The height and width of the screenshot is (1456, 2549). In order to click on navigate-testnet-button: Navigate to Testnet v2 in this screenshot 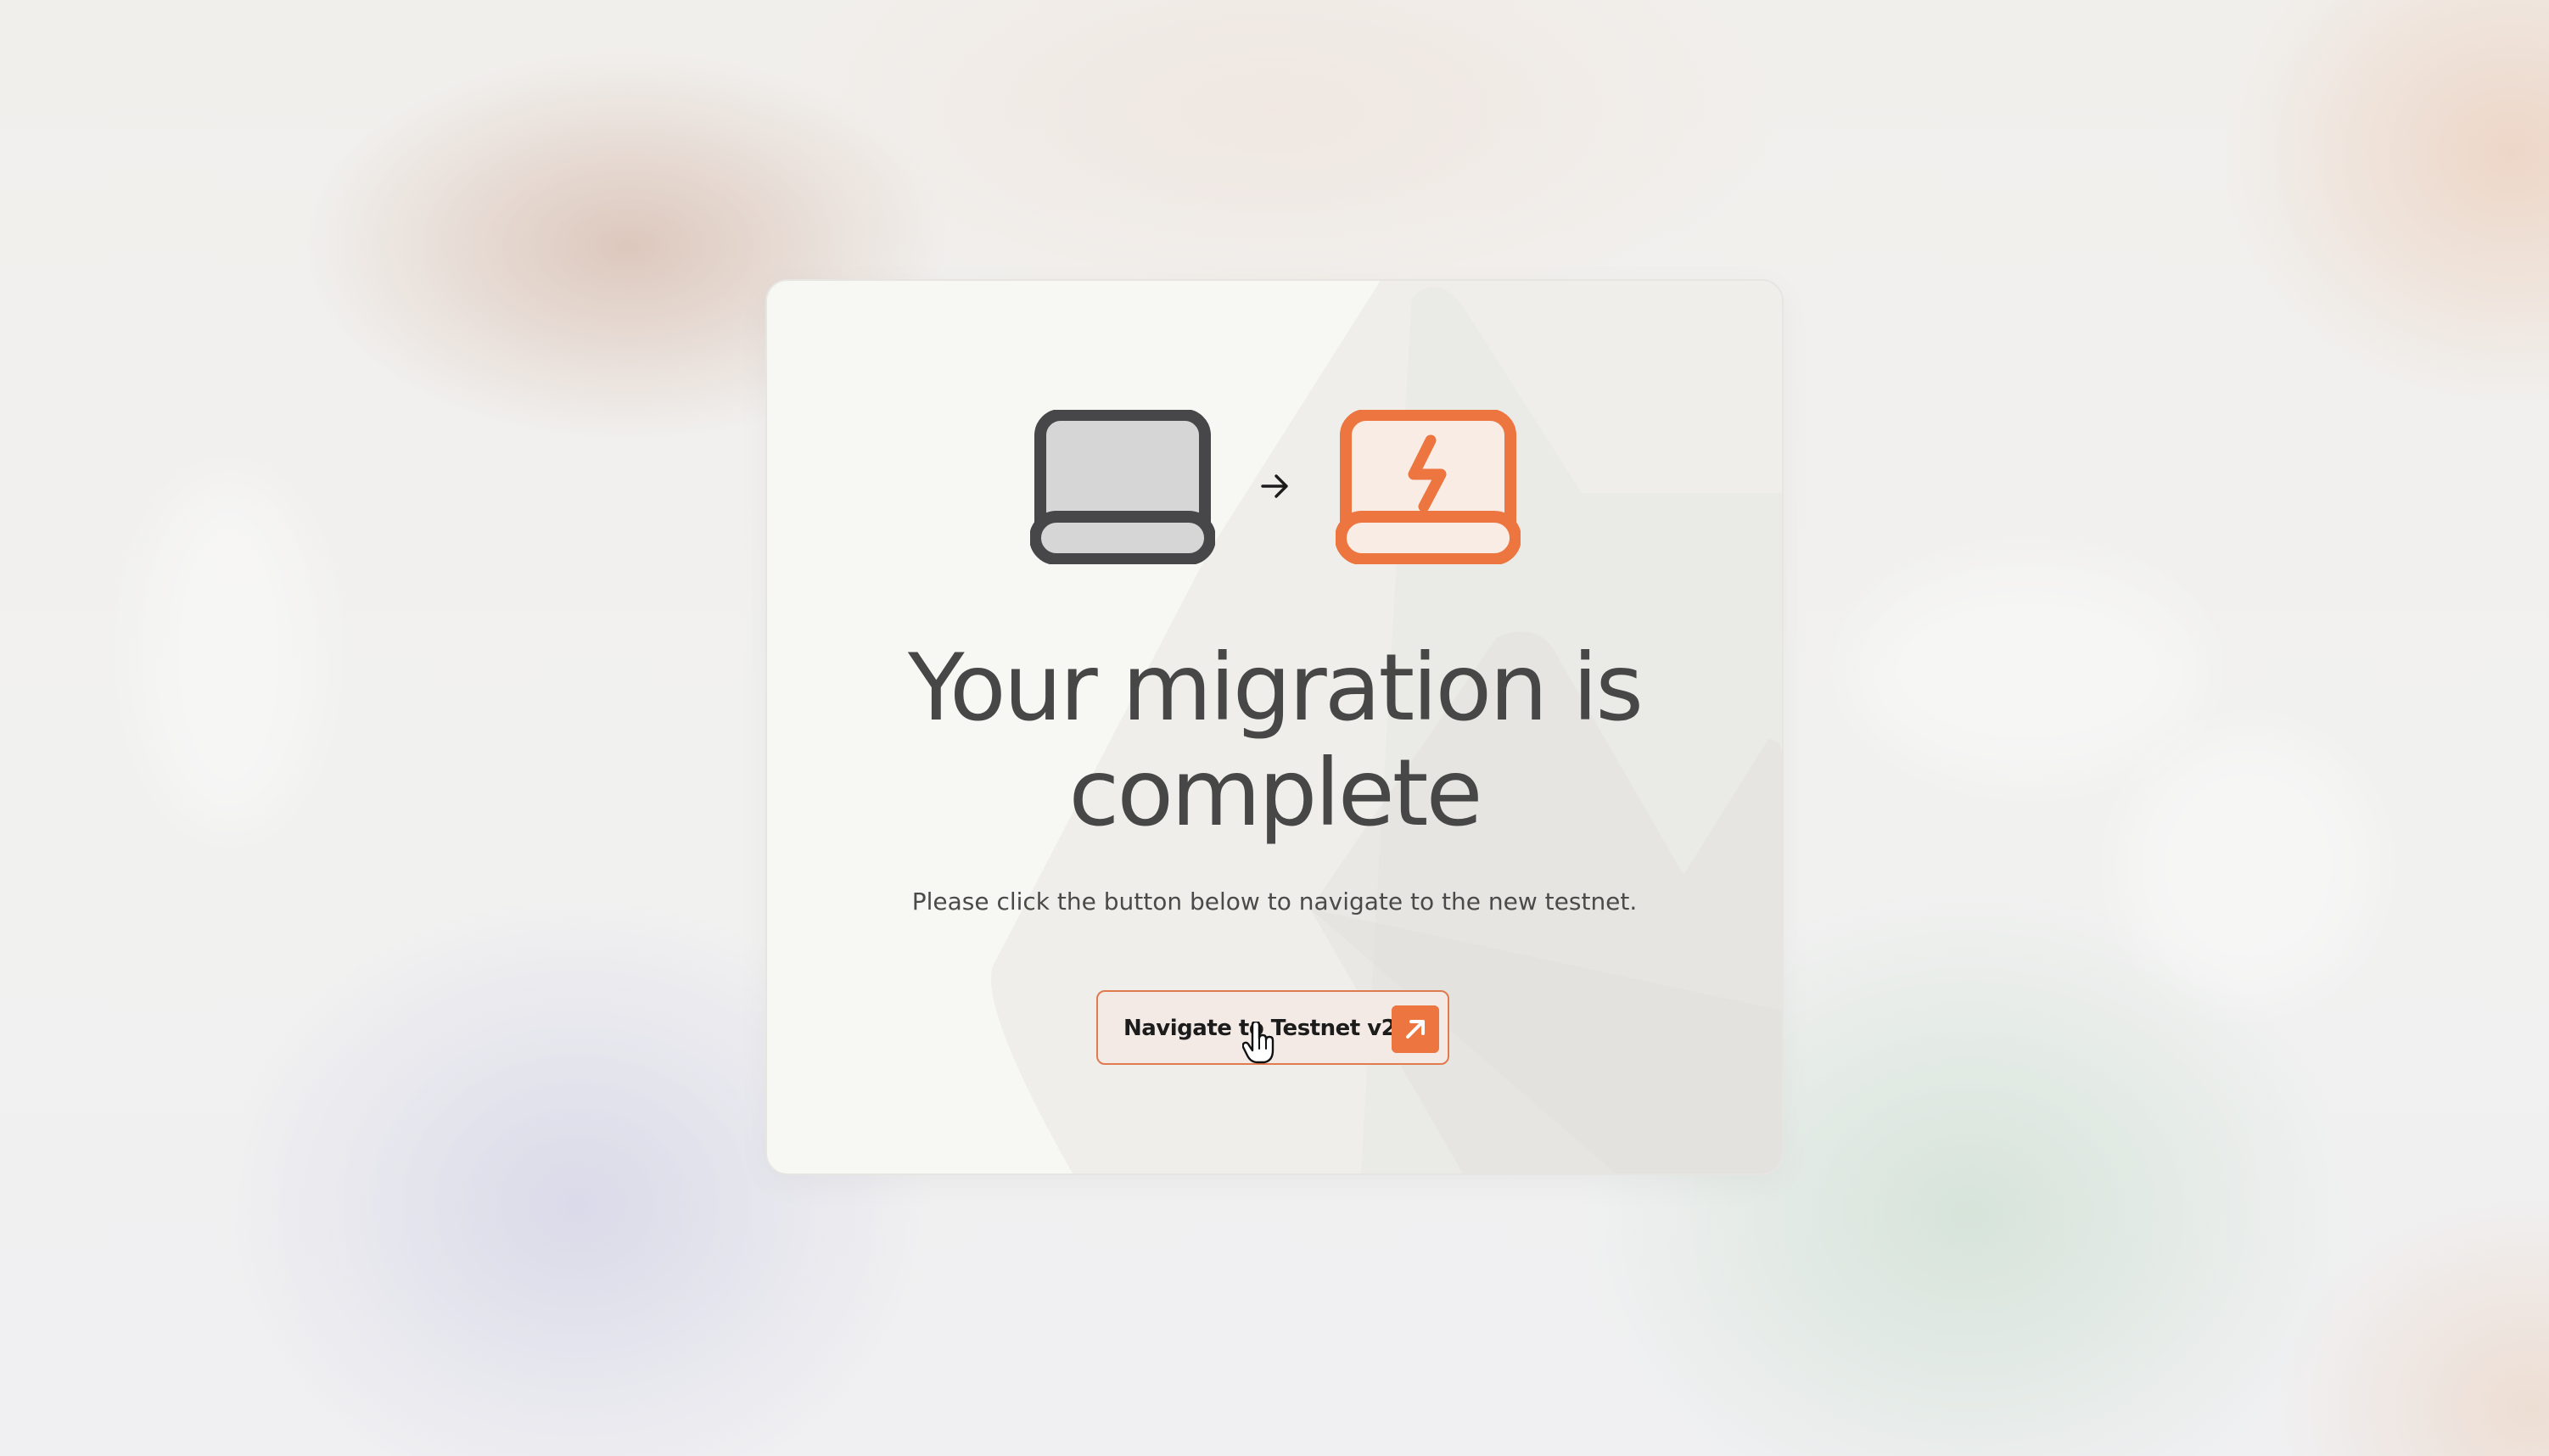, I will do `click(1273, 1027)`.